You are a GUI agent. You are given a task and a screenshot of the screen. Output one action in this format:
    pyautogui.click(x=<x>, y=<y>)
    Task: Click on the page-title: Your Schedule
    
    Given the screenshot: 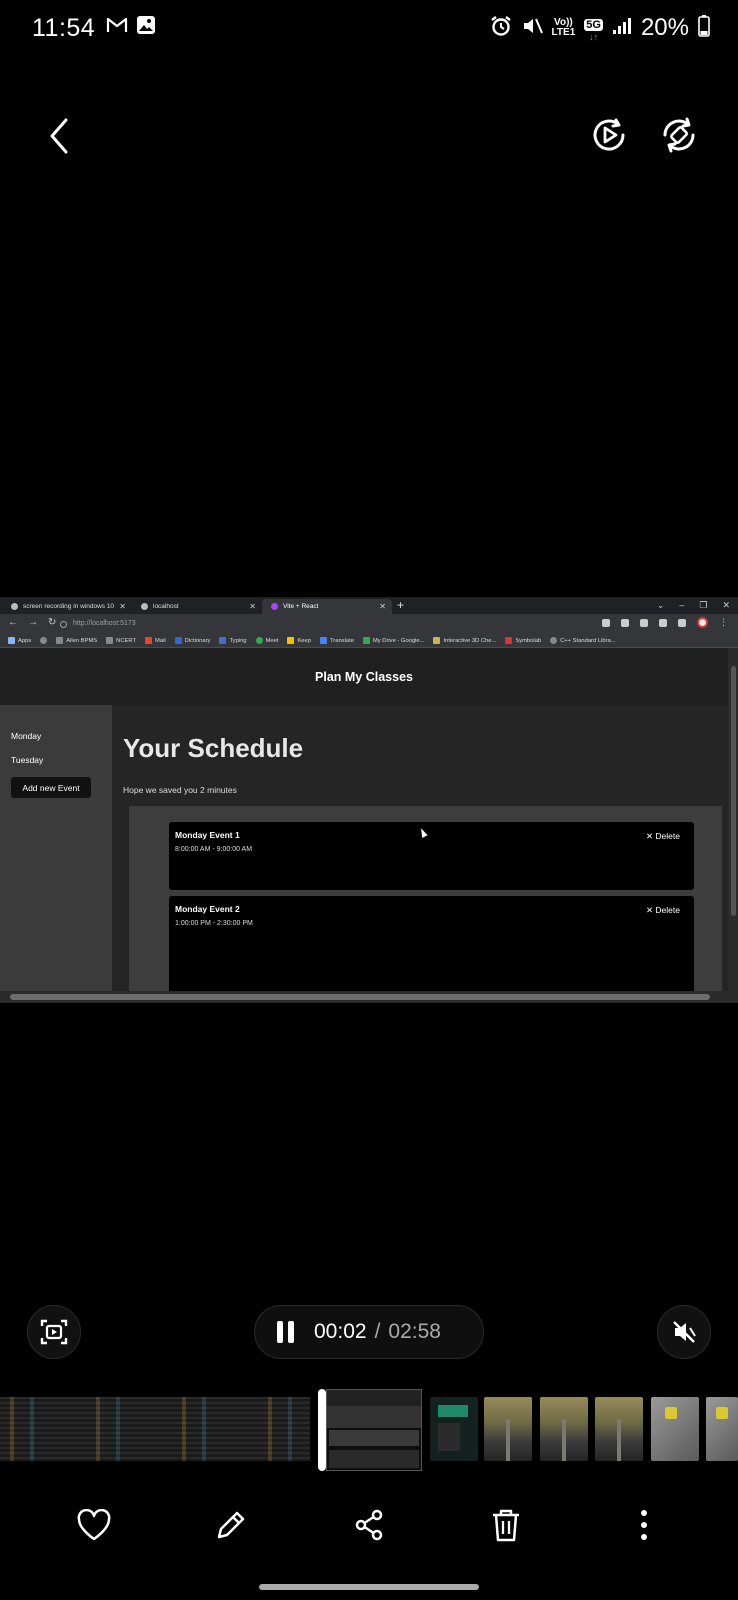 What is the action you would take?
    pyautogui.click(x=213, y=748)
    